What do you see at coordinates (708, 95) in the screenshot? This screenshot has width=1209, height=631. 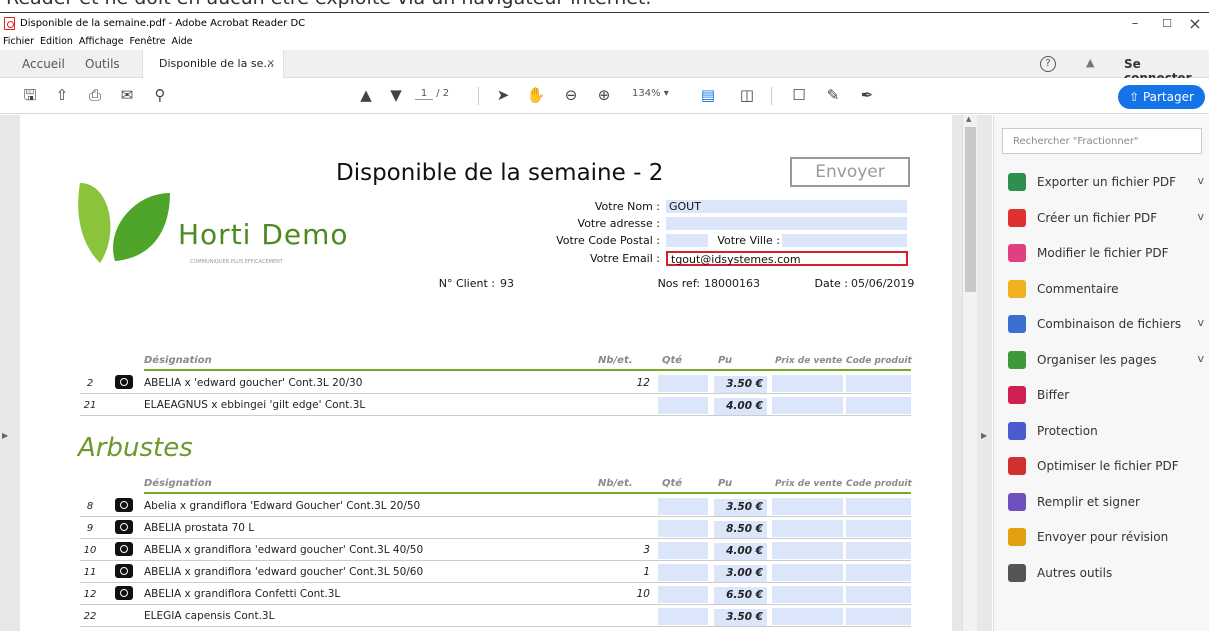 I see `fit-page-icon: ▤` at bounding box center [708, 95].